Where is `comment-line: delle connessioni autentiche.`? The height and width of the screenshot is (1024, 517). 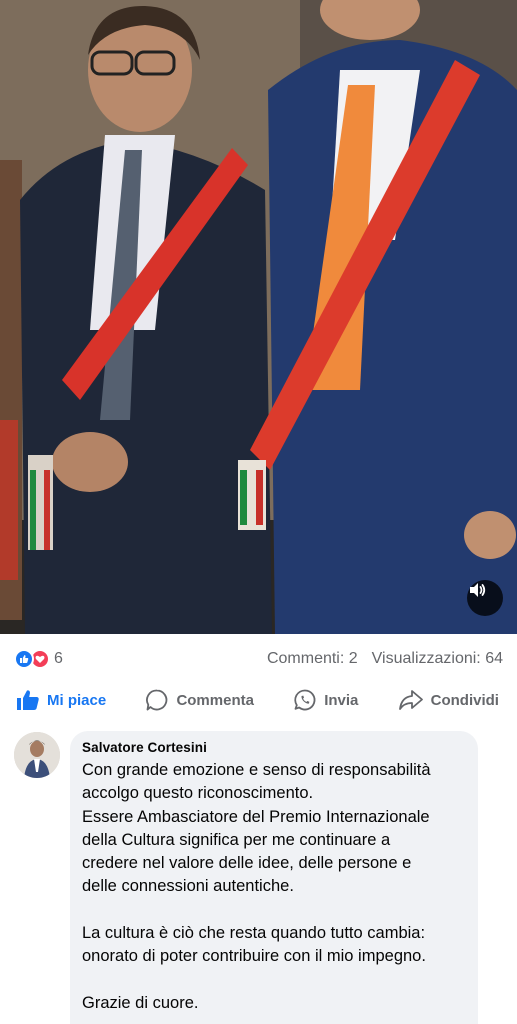 comment-line: delle connessioni autentiche. is located at coordinates (188, 886).